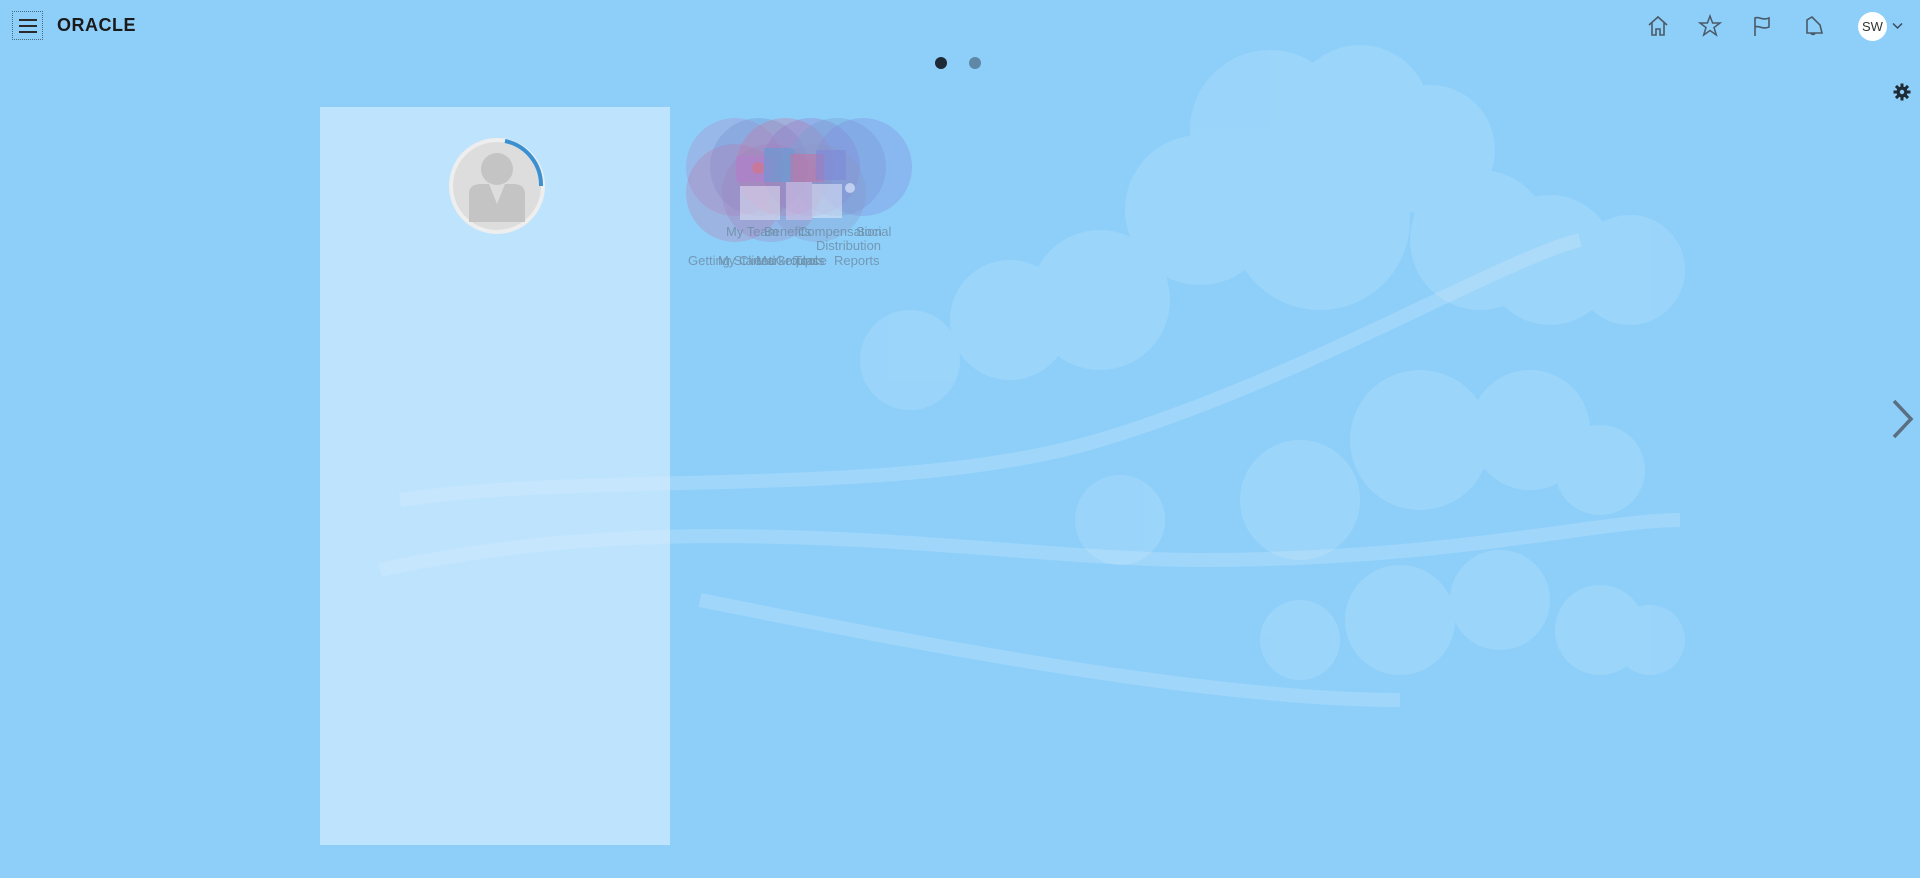  I want to click on page-indicator, so click(958, 63).